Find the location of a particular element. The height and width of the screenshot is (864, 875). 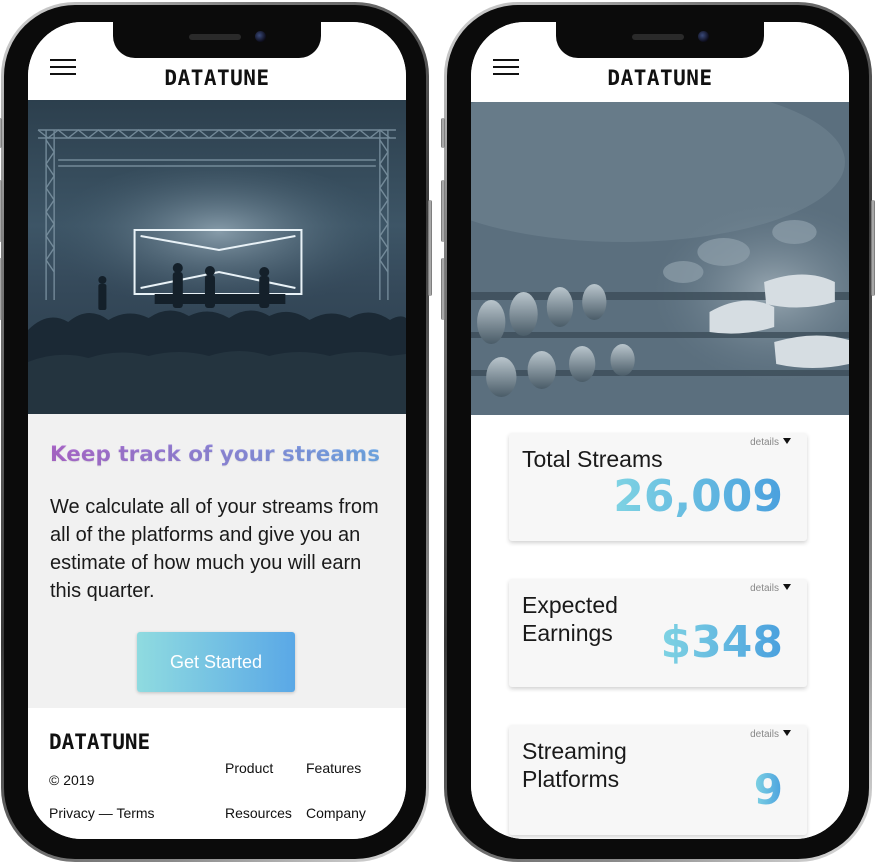

footer-link-features: Features is located at coordinates (333, 768).